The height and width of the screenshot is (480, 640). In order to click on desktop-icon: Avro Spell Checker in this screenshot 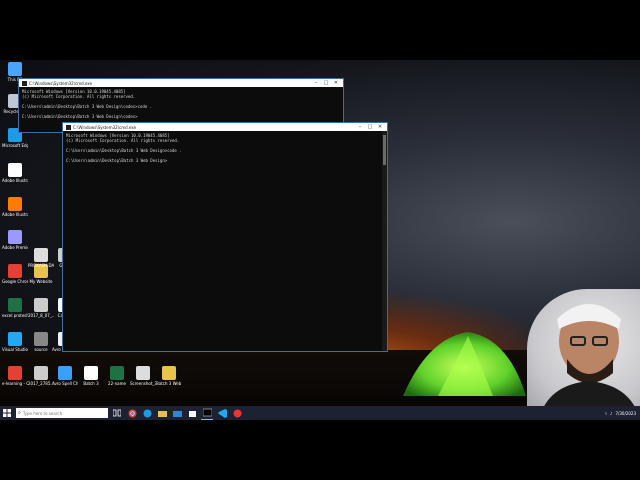, I will do `click(65, 376)`.